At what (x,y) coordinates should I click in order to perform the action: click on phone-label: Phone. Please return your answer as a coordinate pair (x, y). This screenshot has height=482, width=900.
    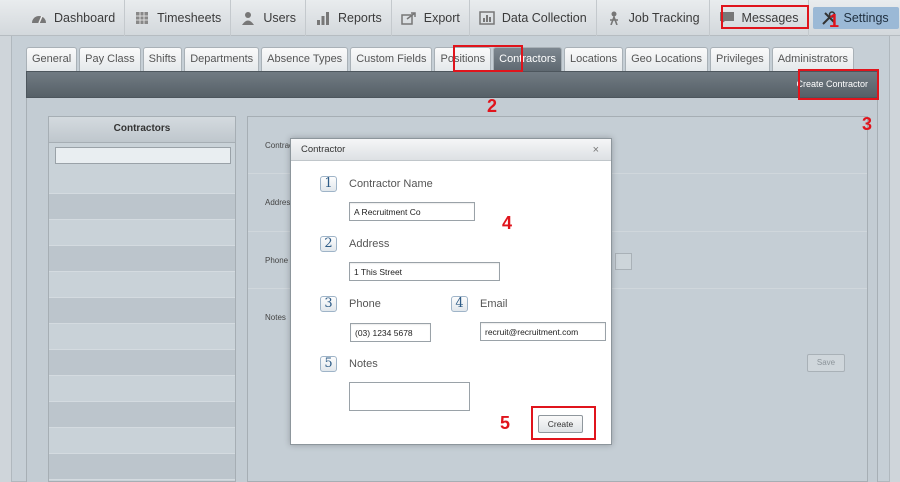
    Looking at the image, I should click on (365, 304).